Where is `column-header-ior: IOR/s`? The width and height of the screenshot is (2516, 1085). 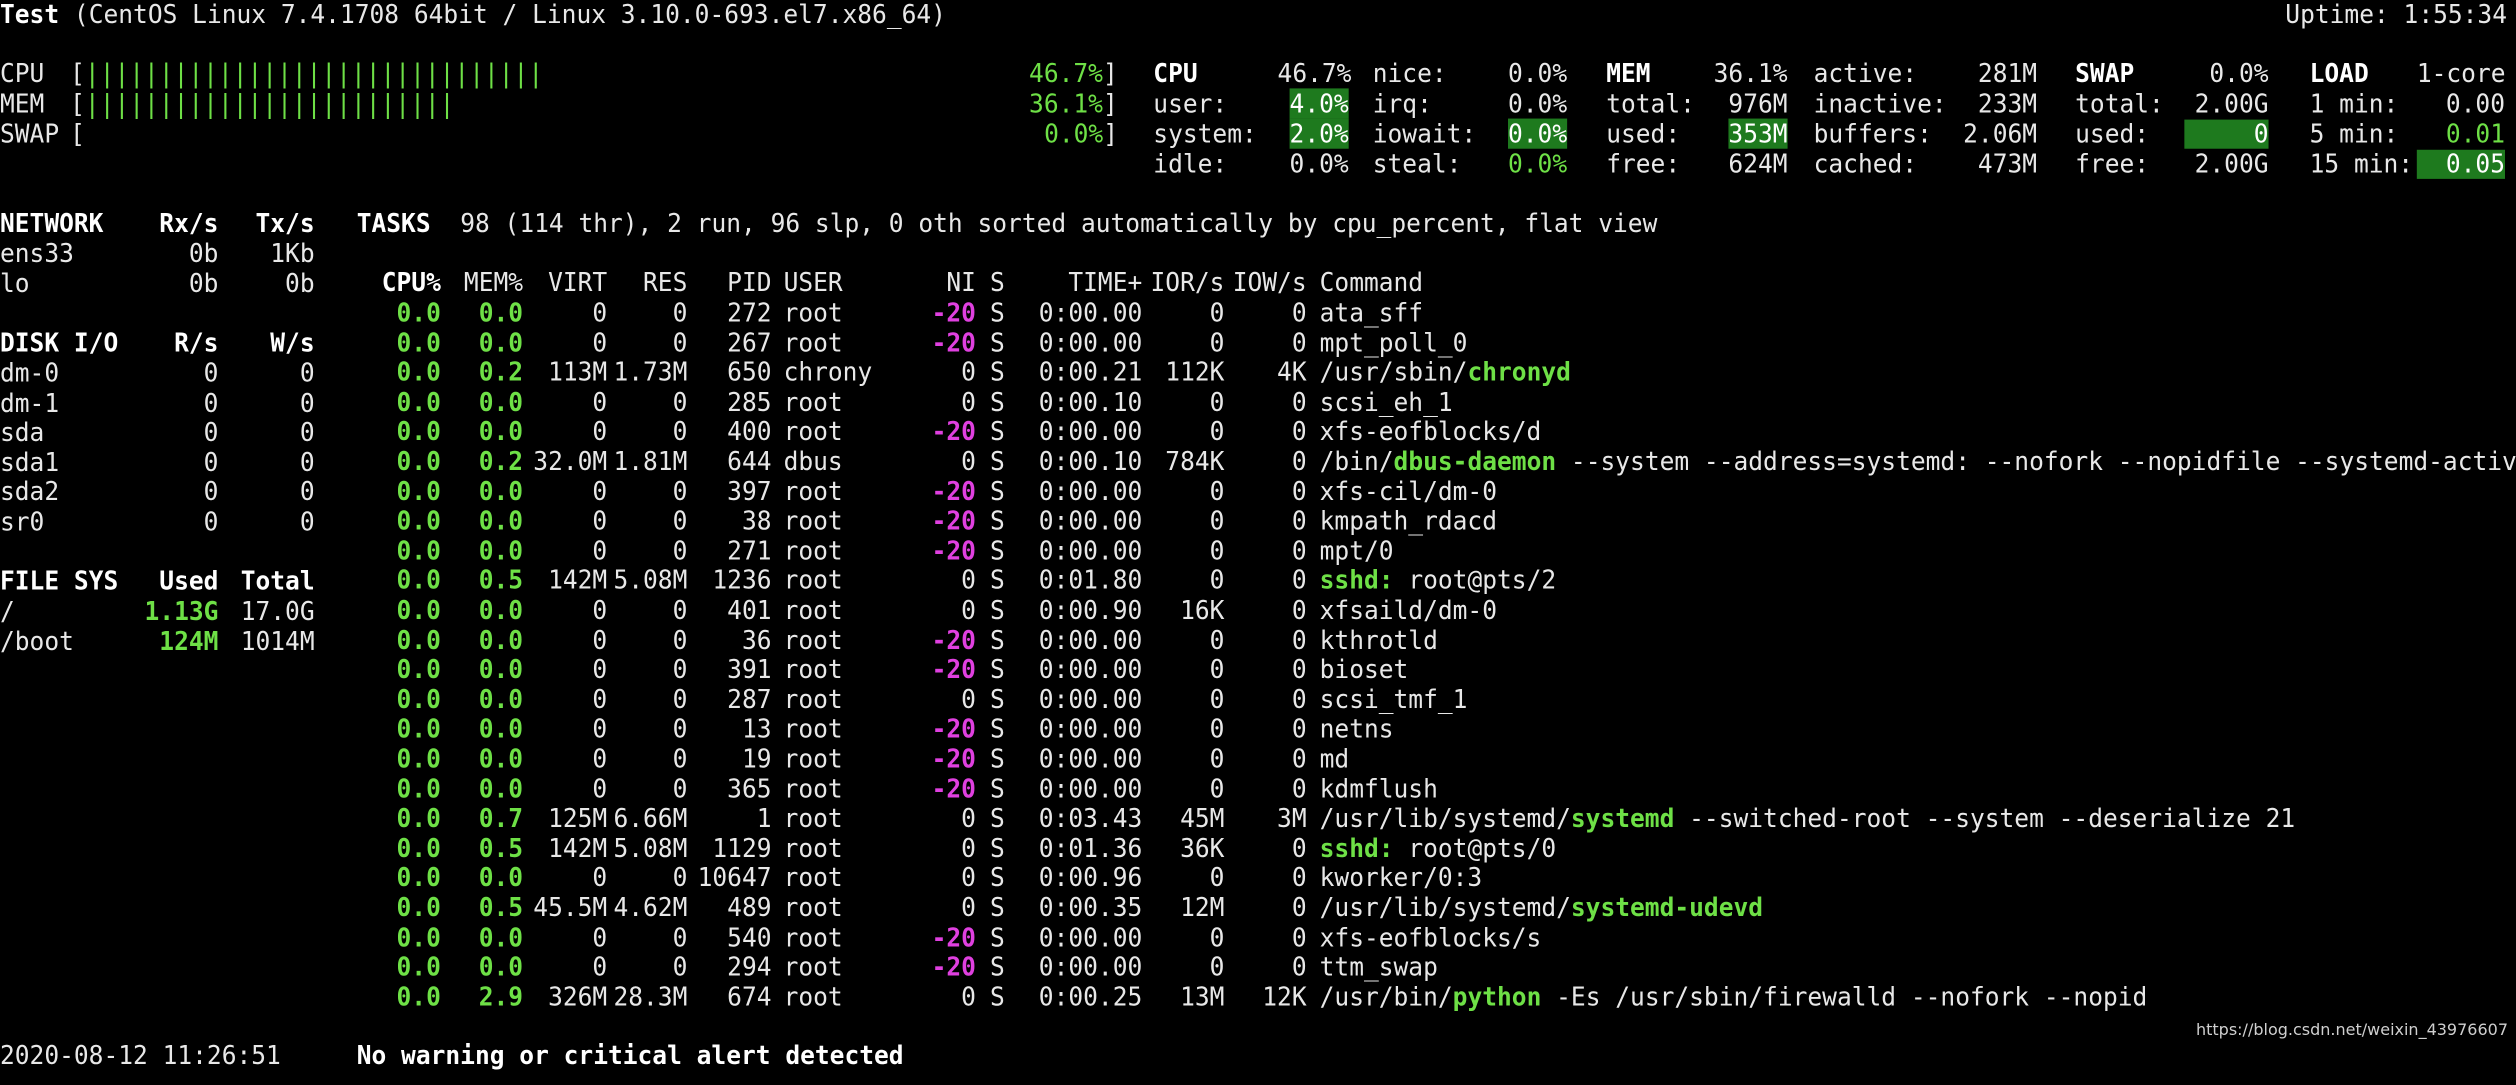
column-header-ior: IOR/s is located at coordinates (1187, 282).